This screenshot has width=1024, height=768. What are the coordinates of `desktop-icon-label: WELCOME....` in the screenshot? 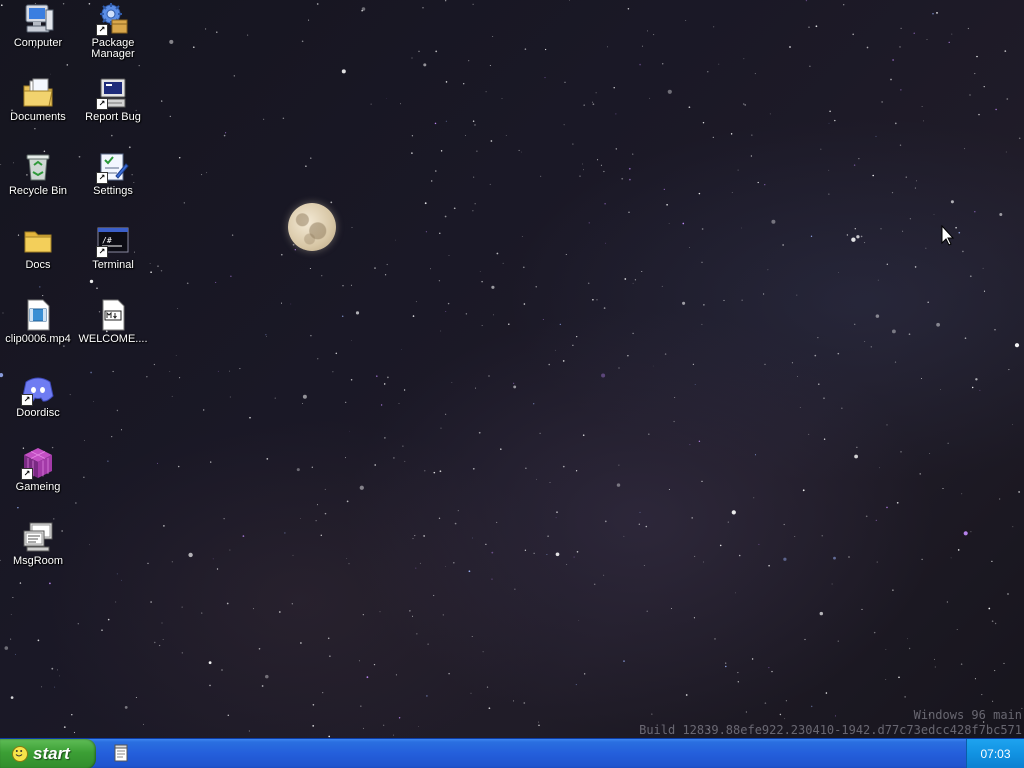 It's located at (113, 339).